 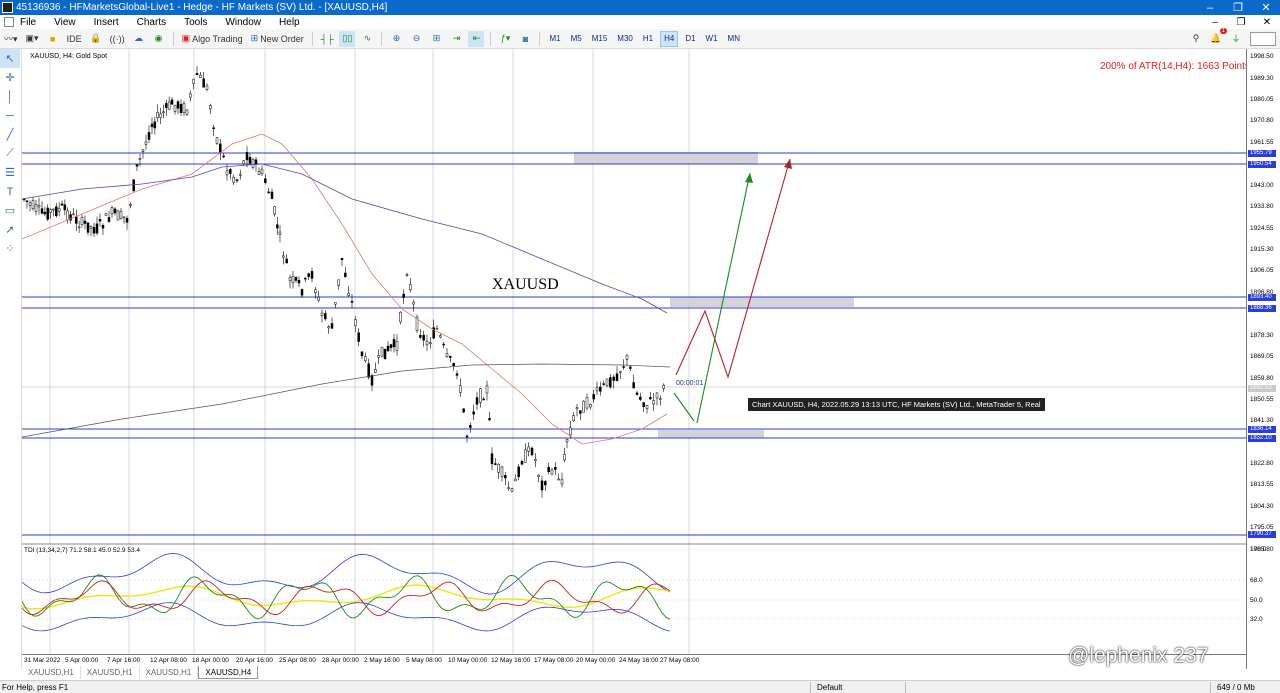 I want to click on zoom-out-icon: ⊖, so click(x=416, y=39).